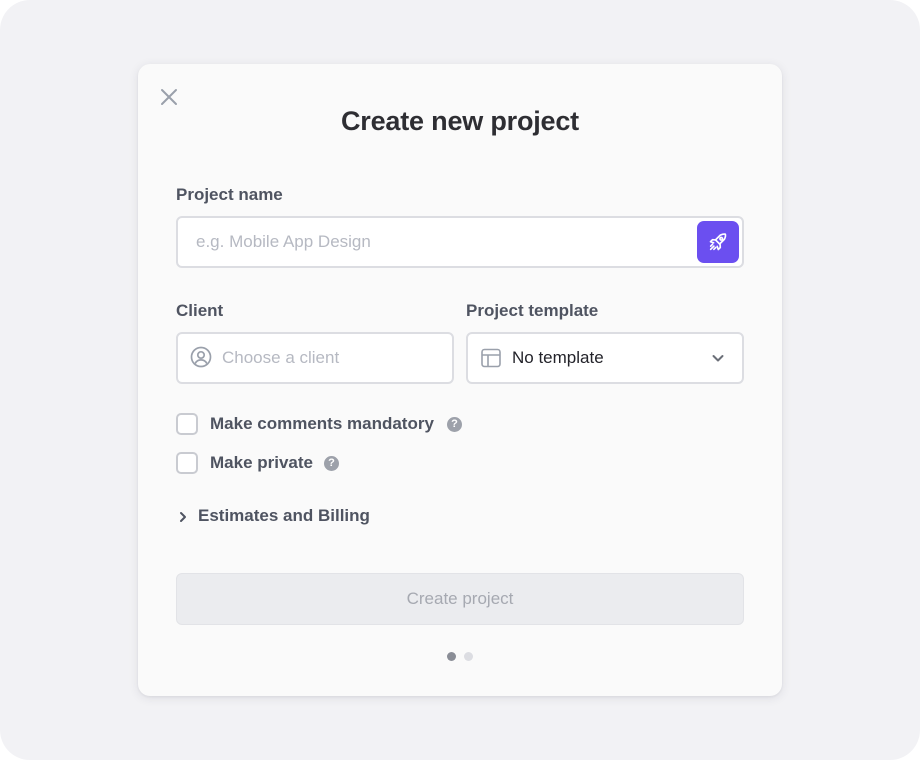  What do you see at coordinates (200, 310) in the screenshot?
I see `client-label: Client` at bounding box center [200, 310].